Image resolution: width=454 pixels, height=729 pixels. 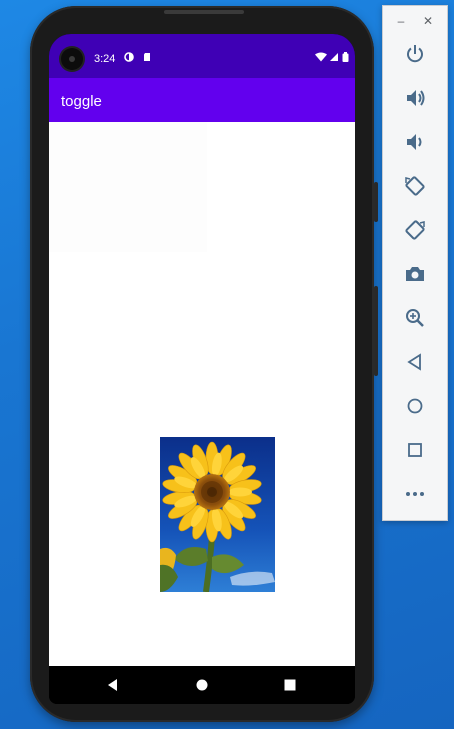 What do you see at coordinates (334, 57) in the screenshot?
I see `signal-icon` at bounding box center [334, 57].